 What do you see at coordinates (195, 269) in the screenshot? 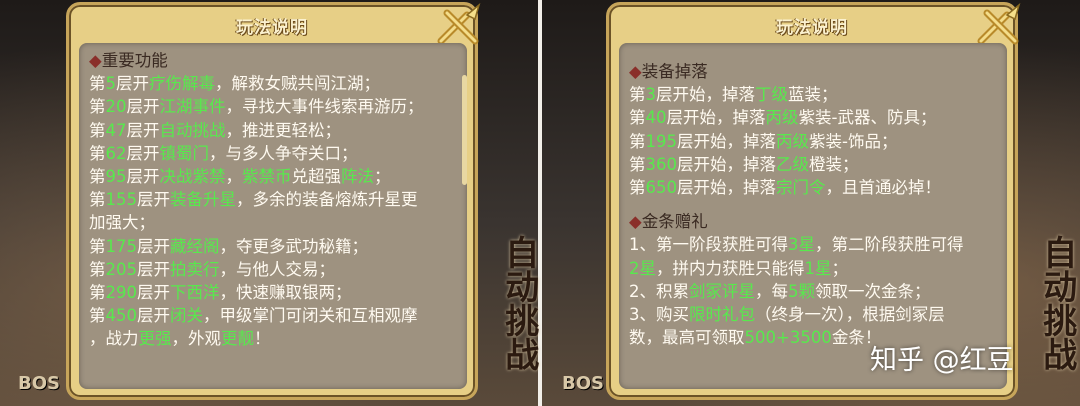
I see `feature-name: 拍卖行` at bounding box center [195, 269].